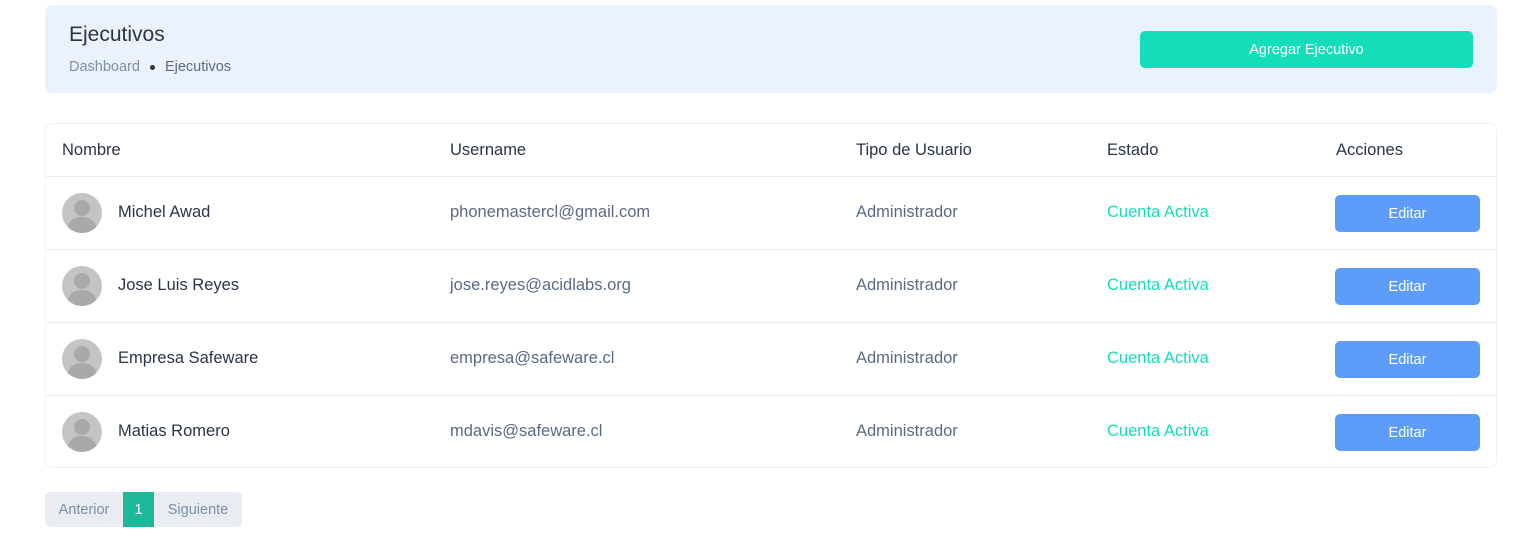  What do you see at coordinates (532, 358) in the screenshot?
I see `user-username: empresa@safeware.cl` at bounding box center [532, 358].